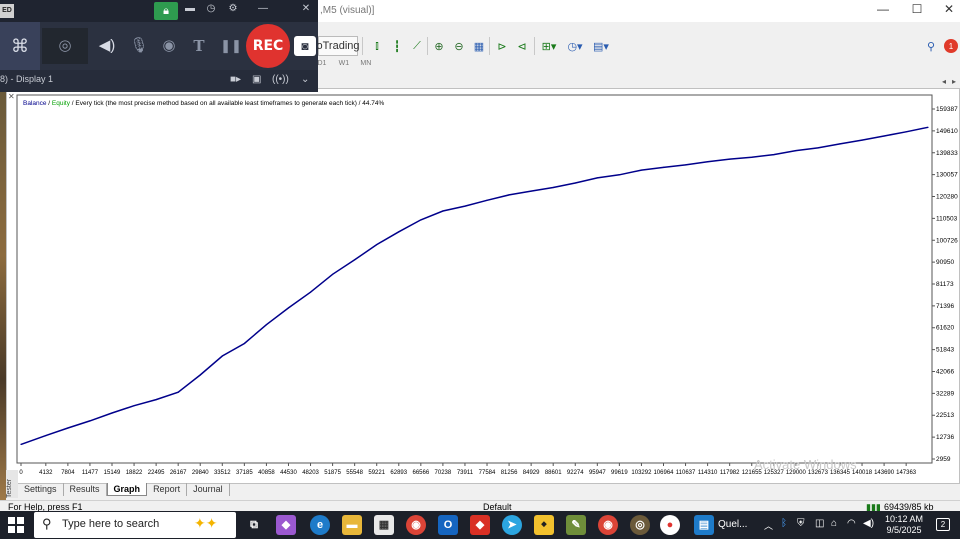 This screenshot has width=960, height=539. What do you see at coordinates (169, 46) in the screenshot?
I see `cursor-icon: ◉` at bounding box center [169, 46].